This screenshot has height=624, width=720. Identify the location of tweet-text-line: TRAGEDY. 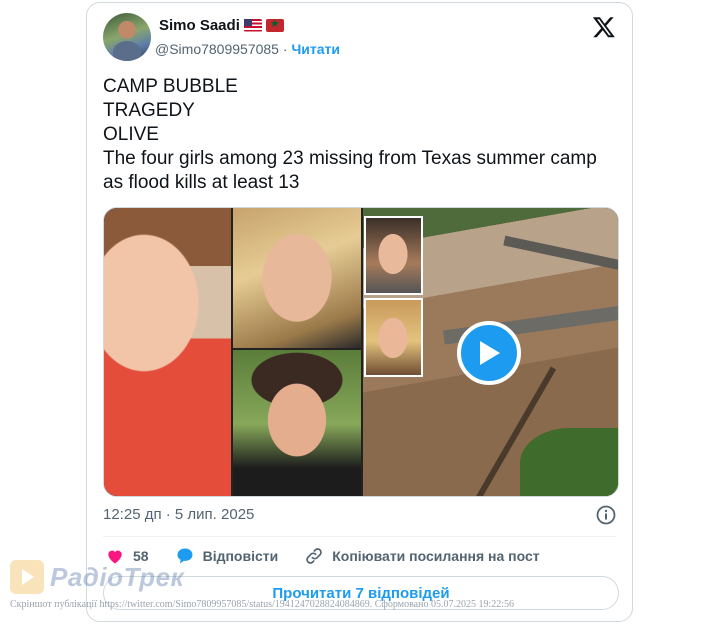
(149, 110).